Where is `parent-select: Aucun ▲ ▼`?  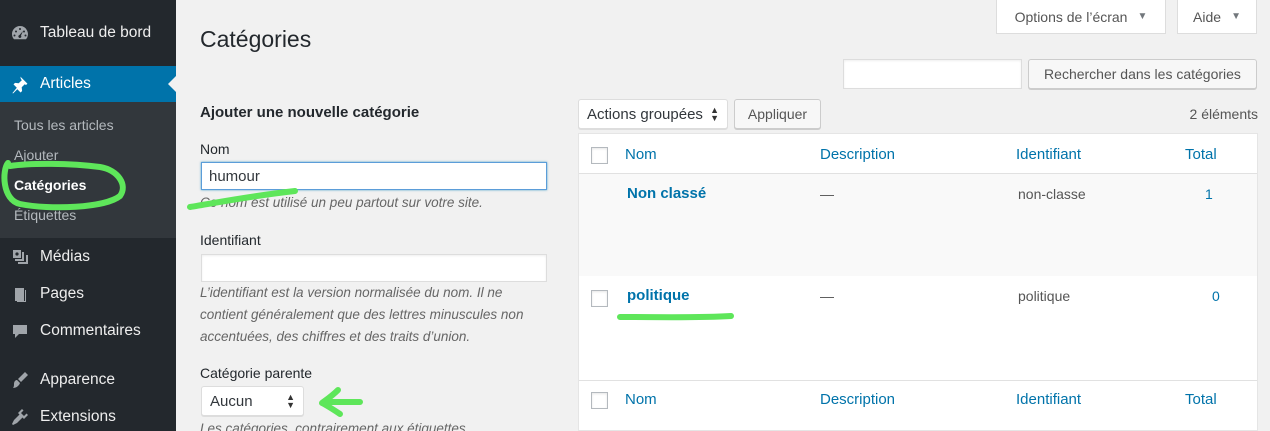
parent-select: Aucun ▲ ▼ is located at coordinates (252, 401).